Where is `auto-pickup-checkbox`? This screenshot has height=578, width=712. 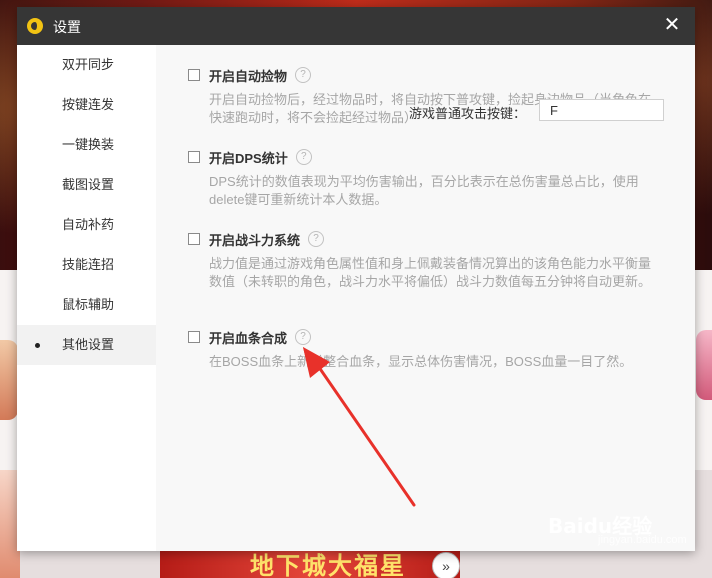
auto-pickup-checkbox is located at coordinates (194, 75).